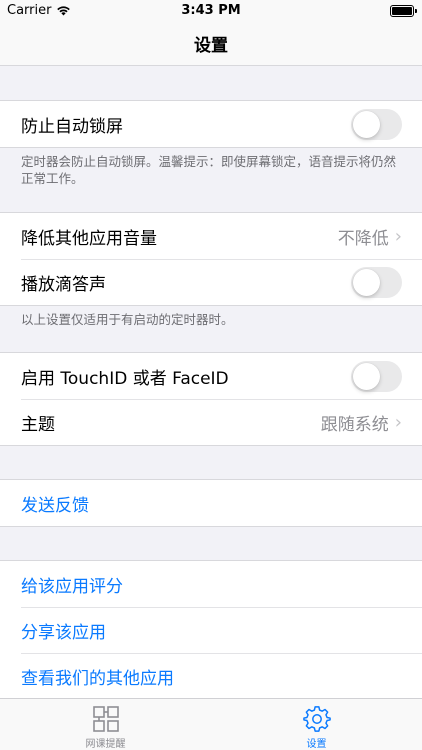 Image resolution: width=422 pixels, height=750 pixels. I want to click on theme-label: 主题, so click(38, 424).